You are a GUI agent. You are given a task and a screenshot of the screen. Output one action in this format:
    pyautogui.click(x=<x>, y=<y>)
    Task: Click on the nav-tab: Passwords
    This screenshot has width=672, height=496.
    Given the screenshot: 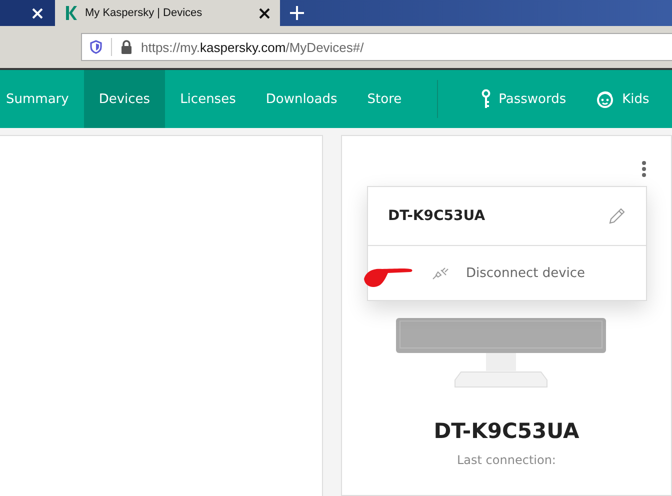 What is the action you would take?
    pyautogui.click(x=524, y=99)
    